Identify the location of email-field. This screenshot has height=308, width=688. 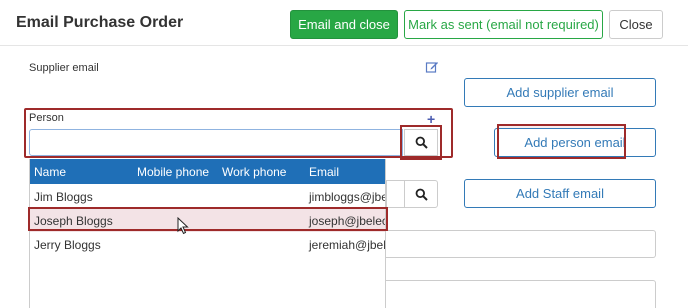
(521, 244).